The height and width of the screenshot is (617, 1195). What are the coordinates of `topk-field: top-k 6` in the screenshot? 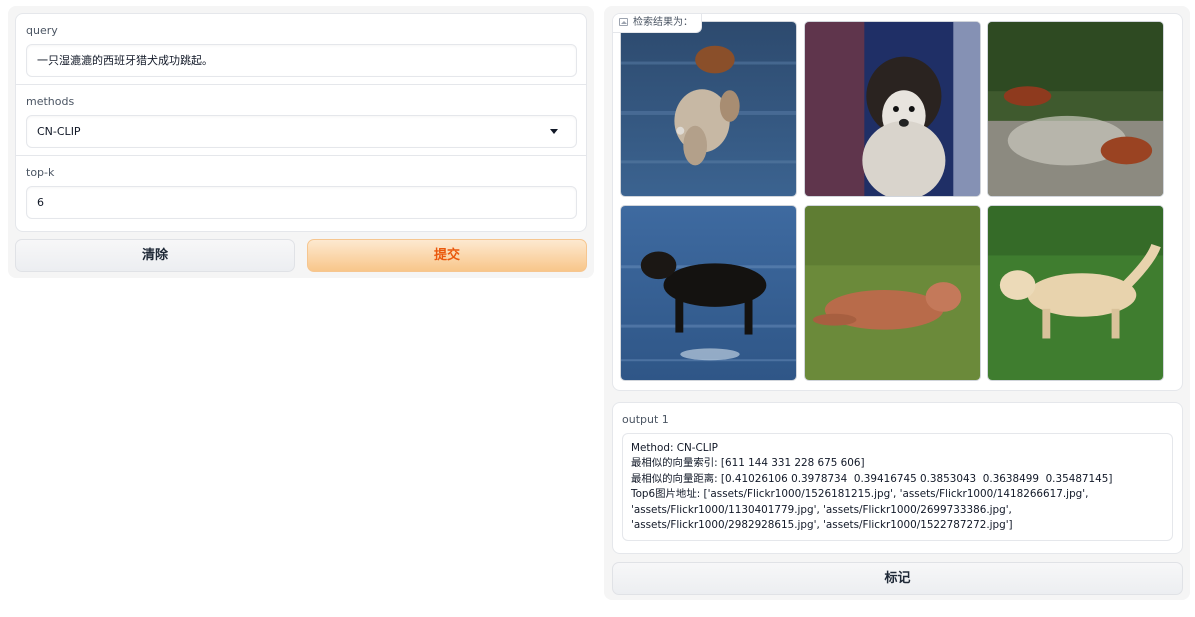 It's located at (301, 193).